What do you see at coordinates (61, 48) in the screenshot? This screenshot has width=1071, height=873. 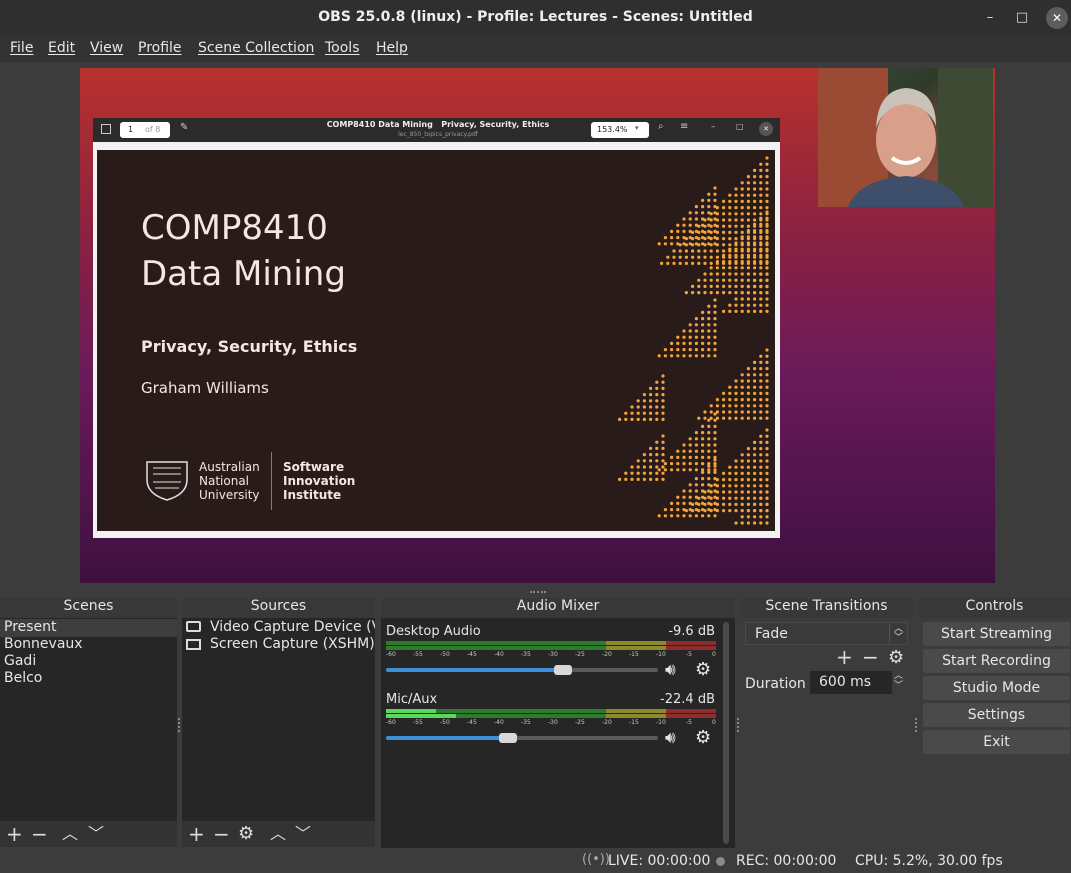 I see `menu-edit: Edit` at bounding box center [61, 48].